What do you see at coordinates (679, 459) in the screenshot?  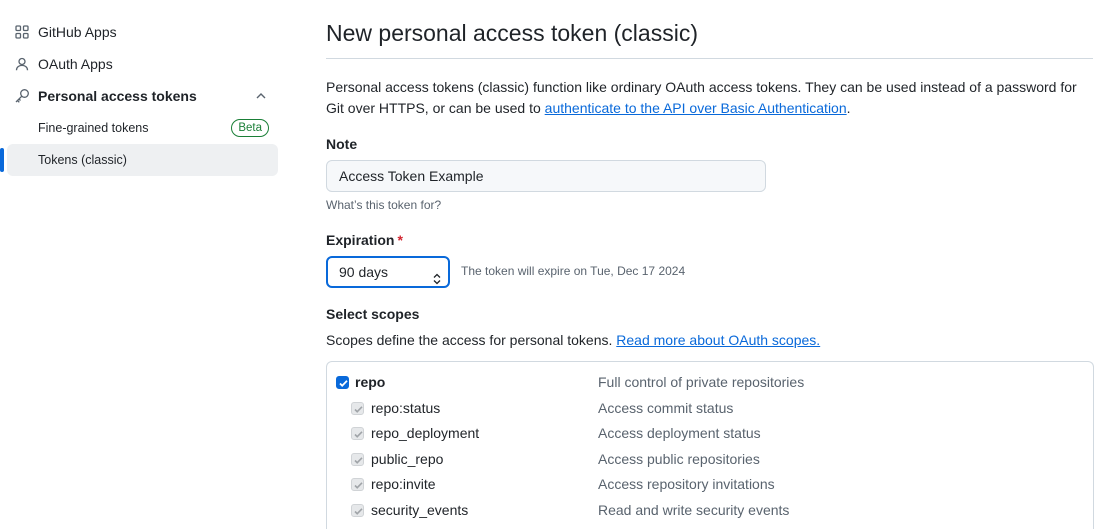 I see `scope-description: Access public repositories` at bounding box center [679, 459].